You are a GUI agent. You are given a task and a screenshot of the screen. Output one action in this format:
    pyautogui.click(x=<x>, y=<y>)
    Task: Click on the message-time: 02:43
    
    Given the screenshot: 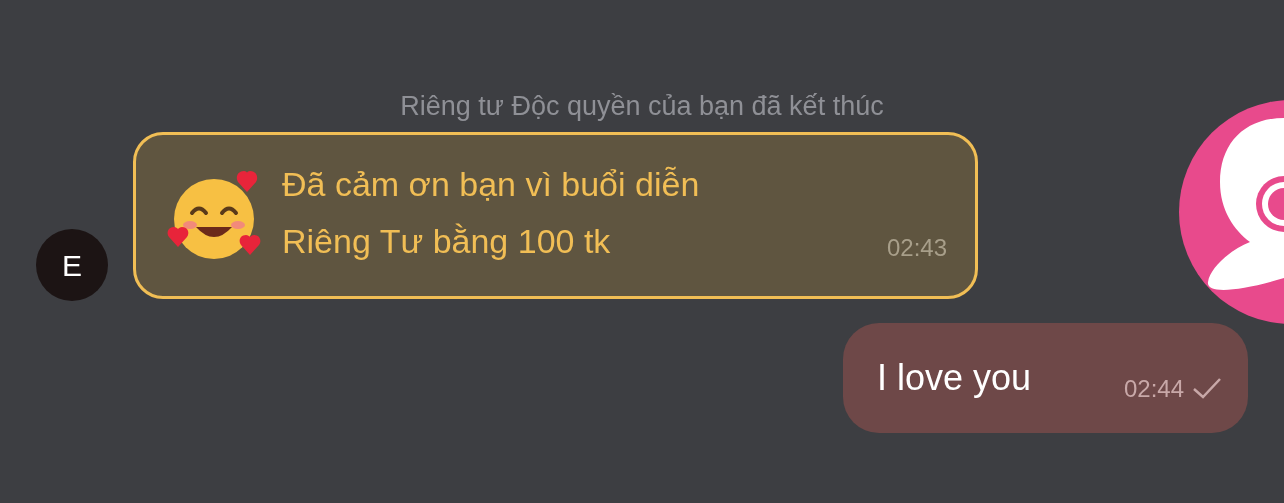 What is the action you would take?
    pyautogui.click(x=916, y=248)
    